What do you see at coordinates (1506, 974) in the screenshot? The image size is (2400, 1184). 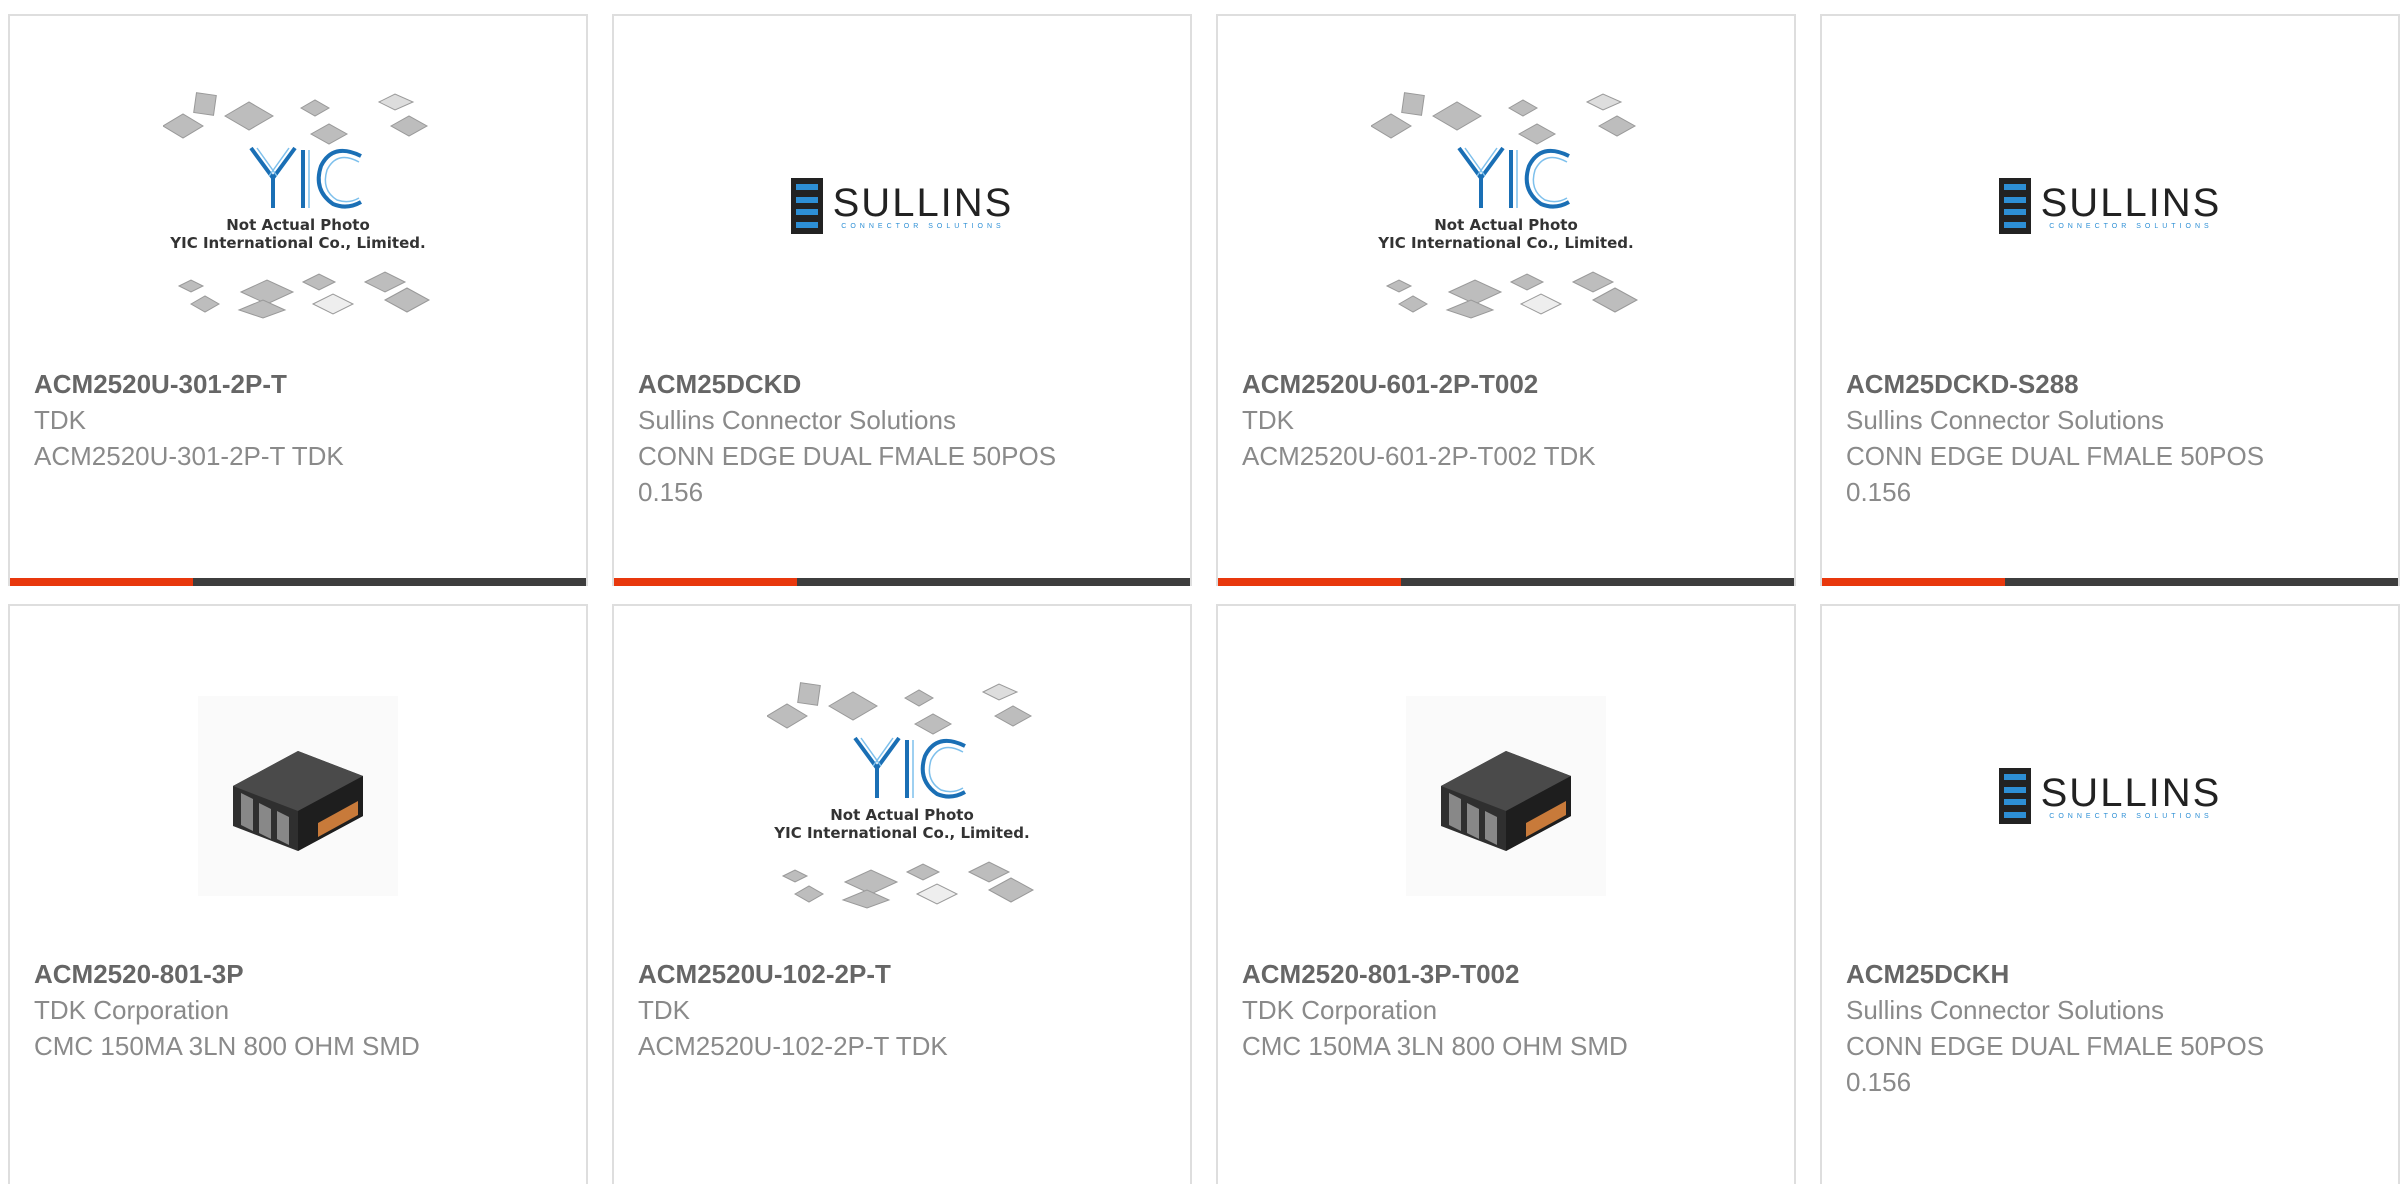 I see `part-number-link: ACM2520-801-3P-T002` at bounding box center [1506, 974].